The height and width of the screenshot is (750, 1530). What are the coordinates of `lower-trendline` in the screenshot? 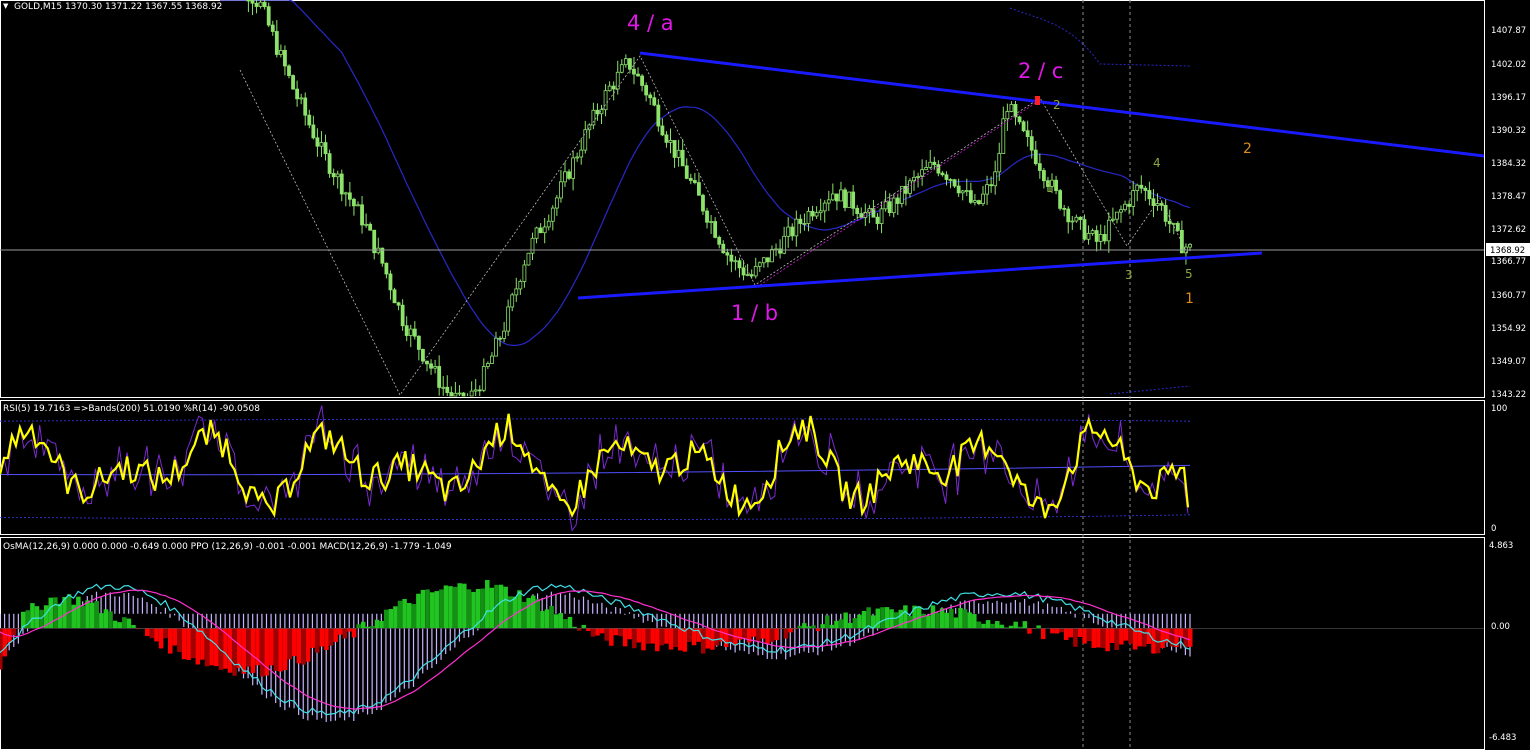 It's located at (920, 275).